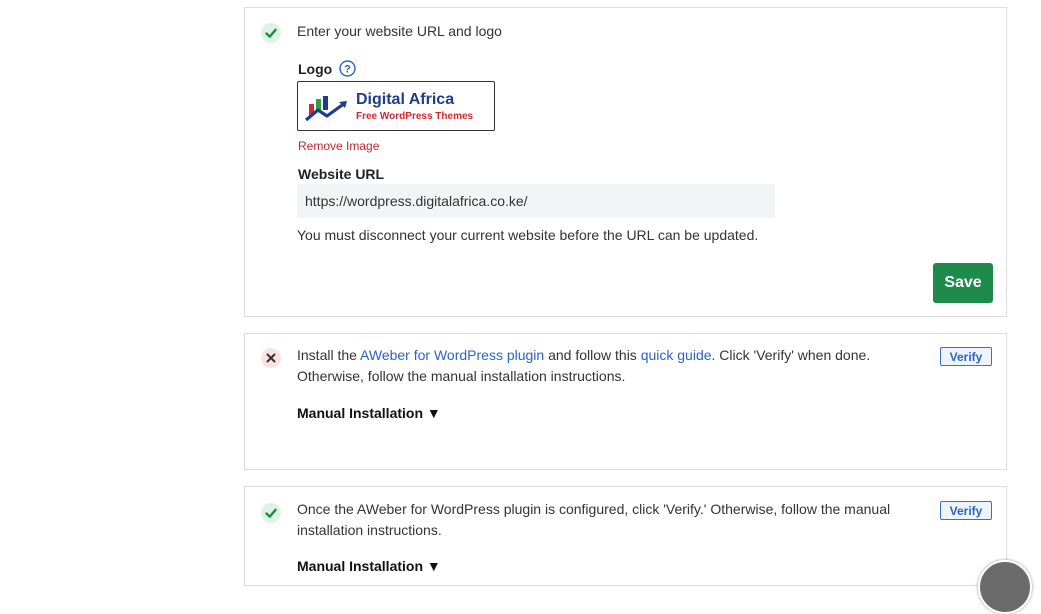 The width and height of the screenshot is (1041, 614). What do you see at coordinates (592, 355) in the screenshot?
I see `step-text-middle: and follow this` at bounding box center [592, 355].